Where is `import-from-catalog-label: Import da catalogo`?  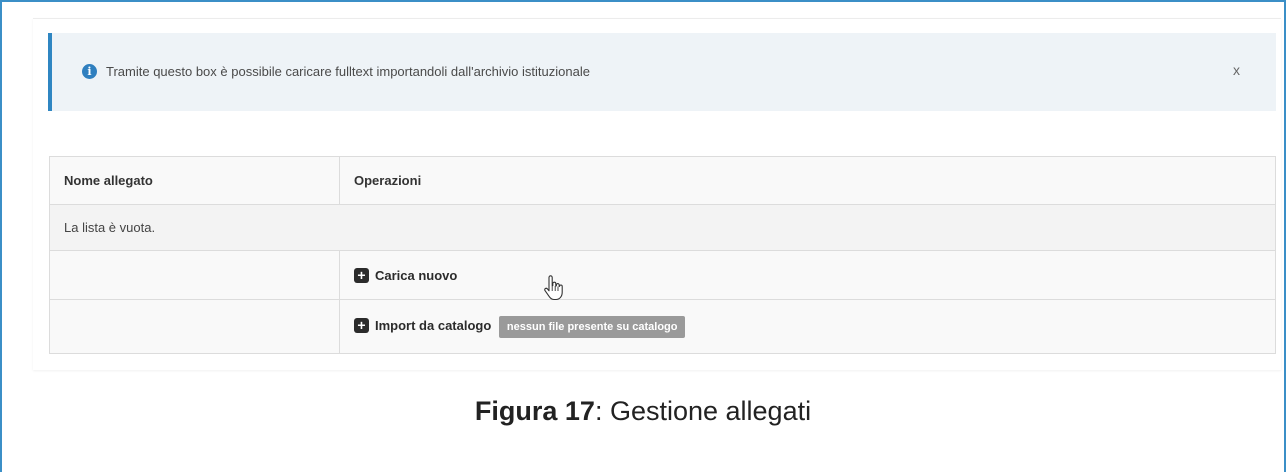 import-from-catalog-label: Import da catalogo is located at coordinates (433, 325).